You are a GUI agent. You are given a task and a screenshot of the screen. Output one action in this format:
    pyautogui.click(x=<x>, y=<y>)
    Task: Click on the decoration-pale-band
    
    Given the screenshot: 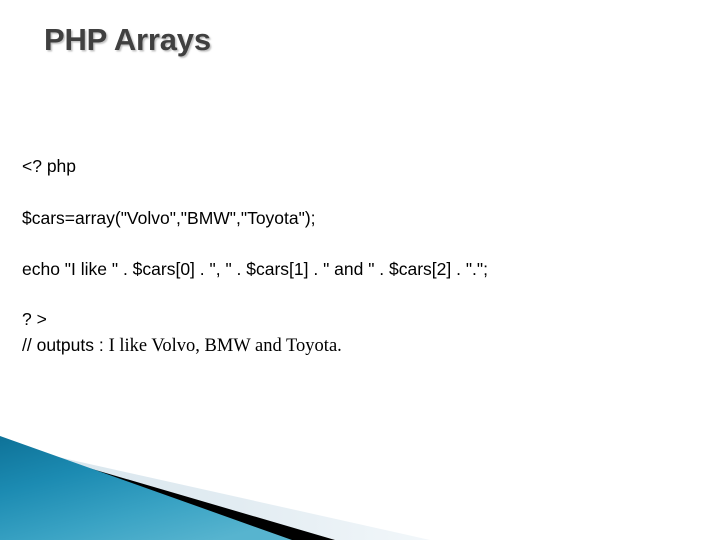 What is the action you would take?
    pyautogui.click(x=215, y=492)
    